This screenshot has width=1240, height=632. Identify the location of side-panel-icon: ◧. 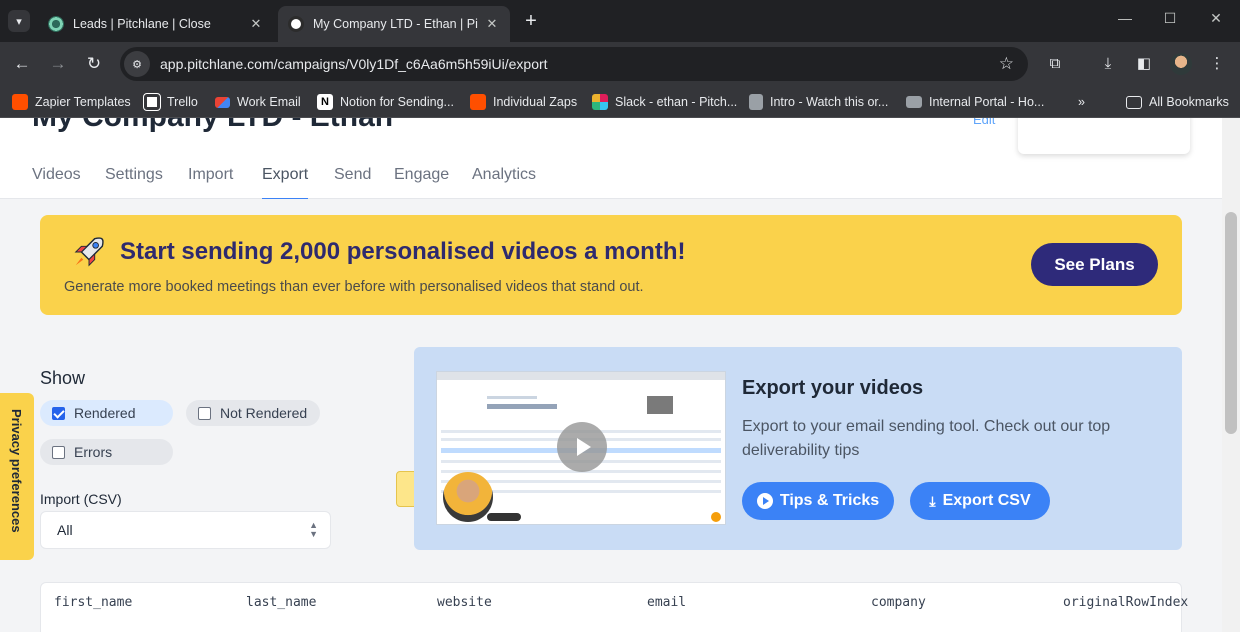
(1144, 64).